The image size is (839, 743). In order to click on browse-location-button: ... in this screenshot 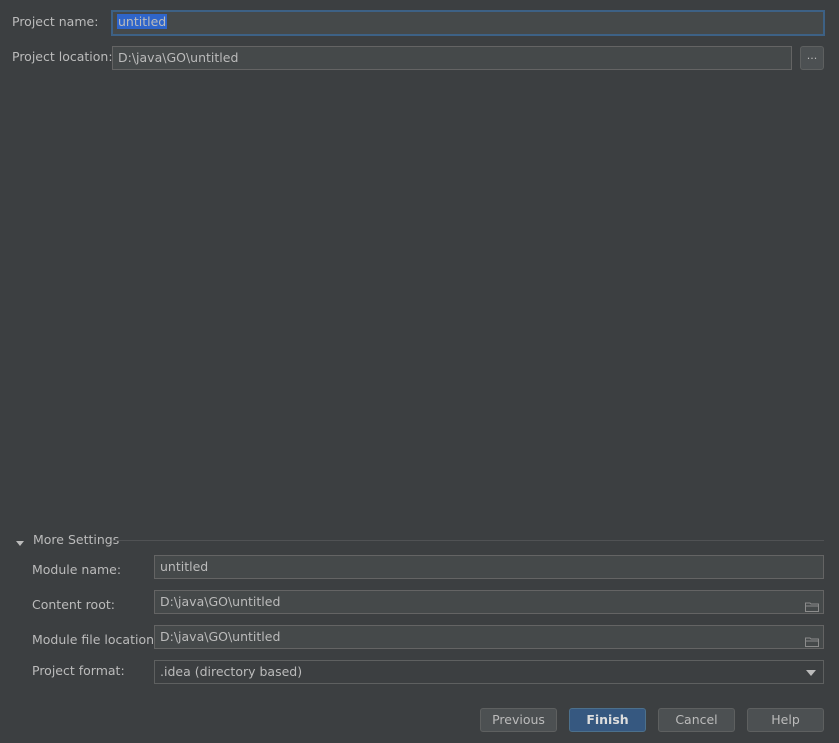, I will do `click(812, 58)`.